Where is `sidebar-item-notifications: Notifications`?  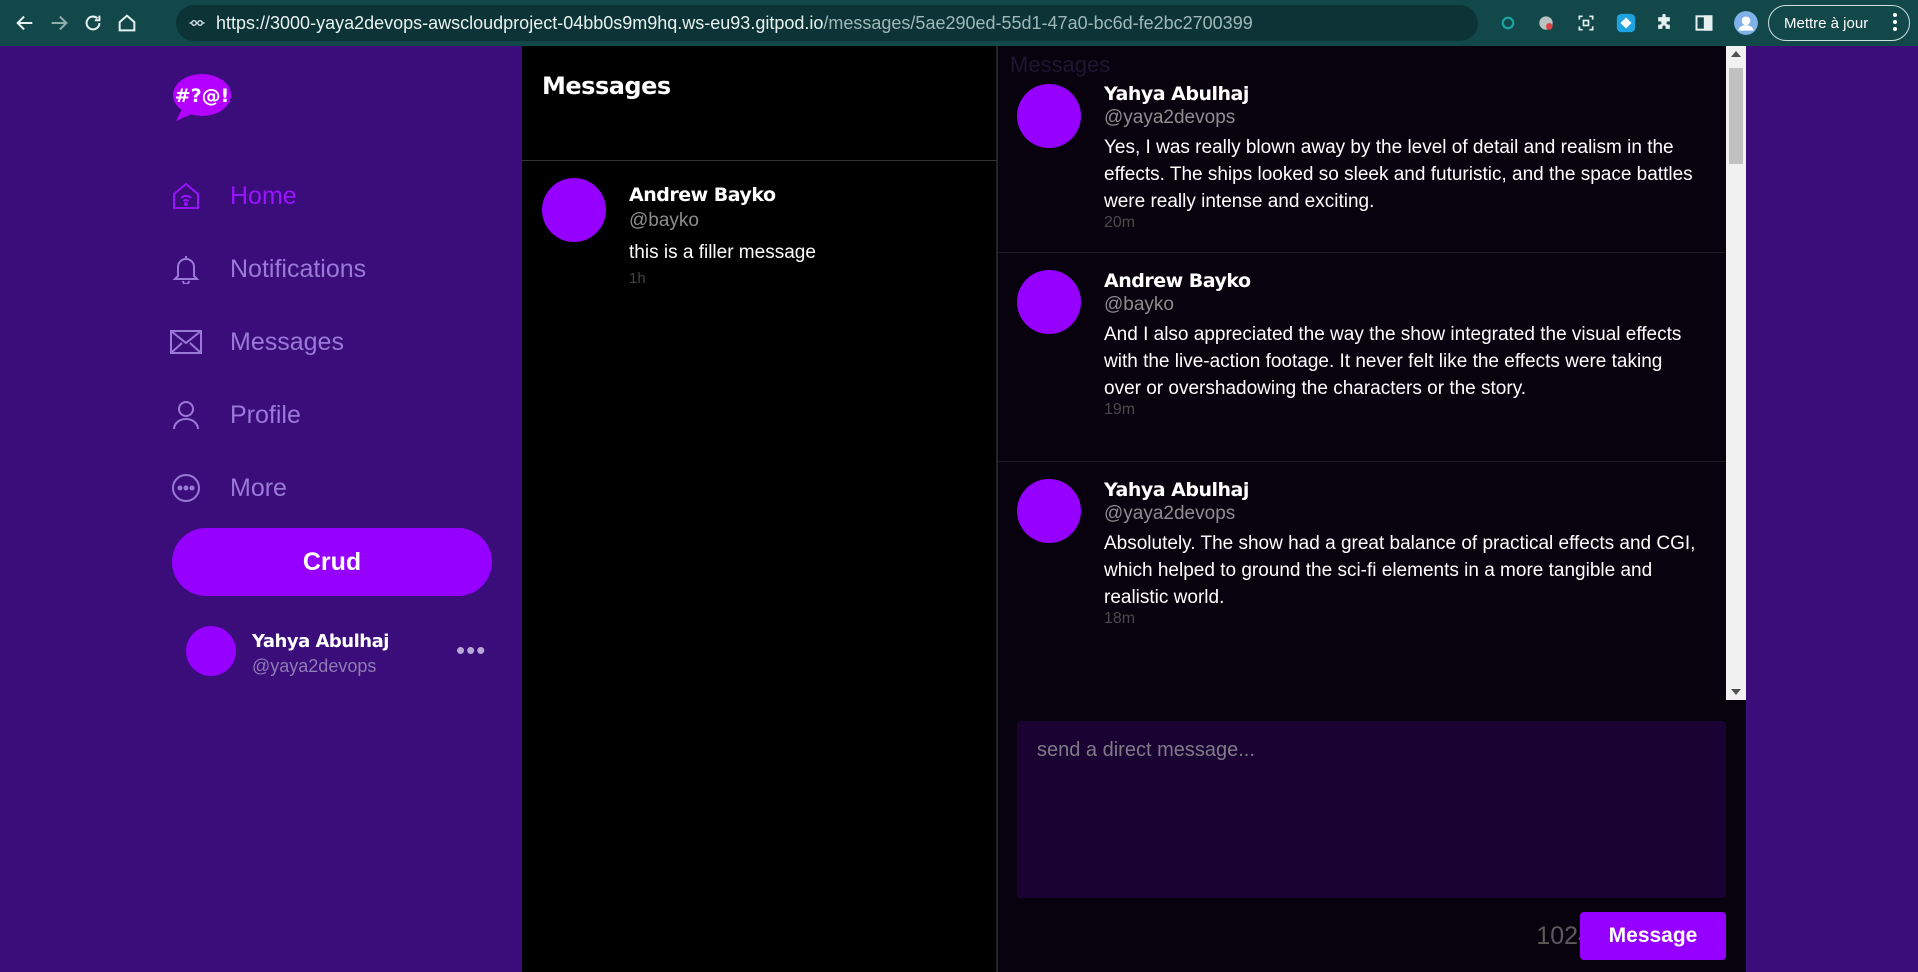 sidebar-item-notifications: Notifications is located at coordinates (268, 269).